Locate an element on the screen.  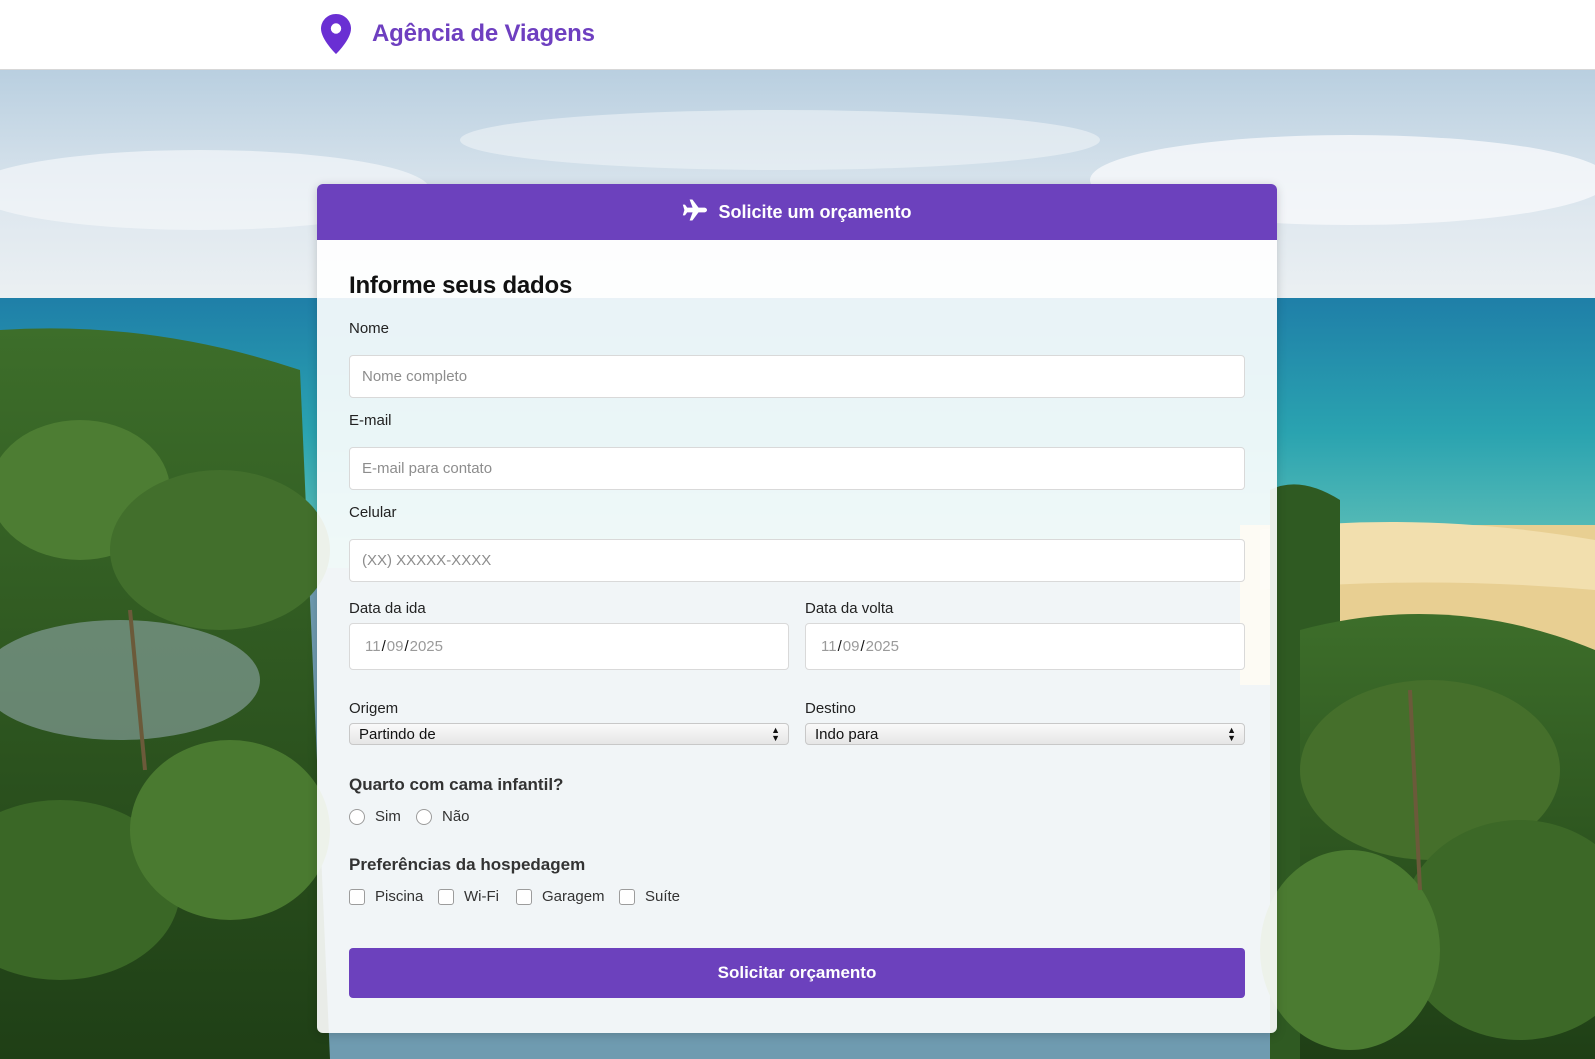
data-ida-month: 09 is located at coordinates (395, 646).